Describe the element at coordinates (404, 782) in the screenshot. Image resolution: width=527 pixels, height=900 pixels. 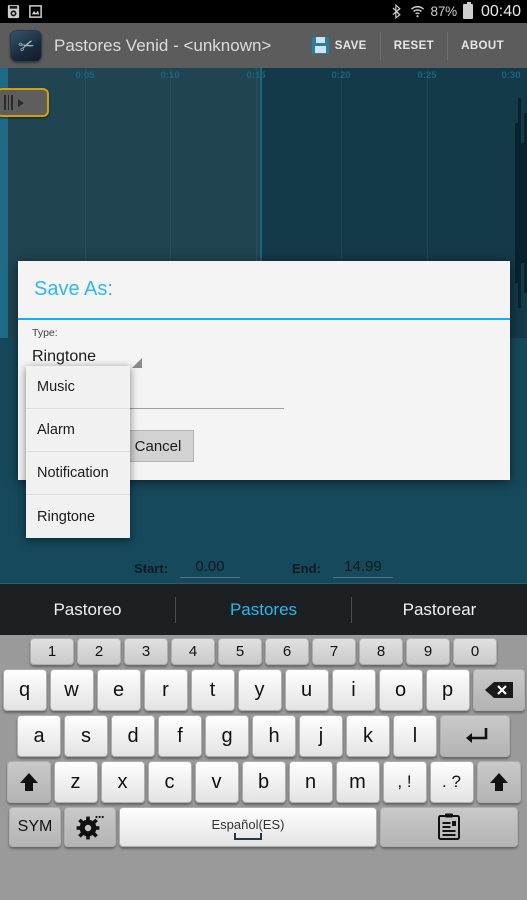
I see `key-comma-exclaim: , !` at that location.